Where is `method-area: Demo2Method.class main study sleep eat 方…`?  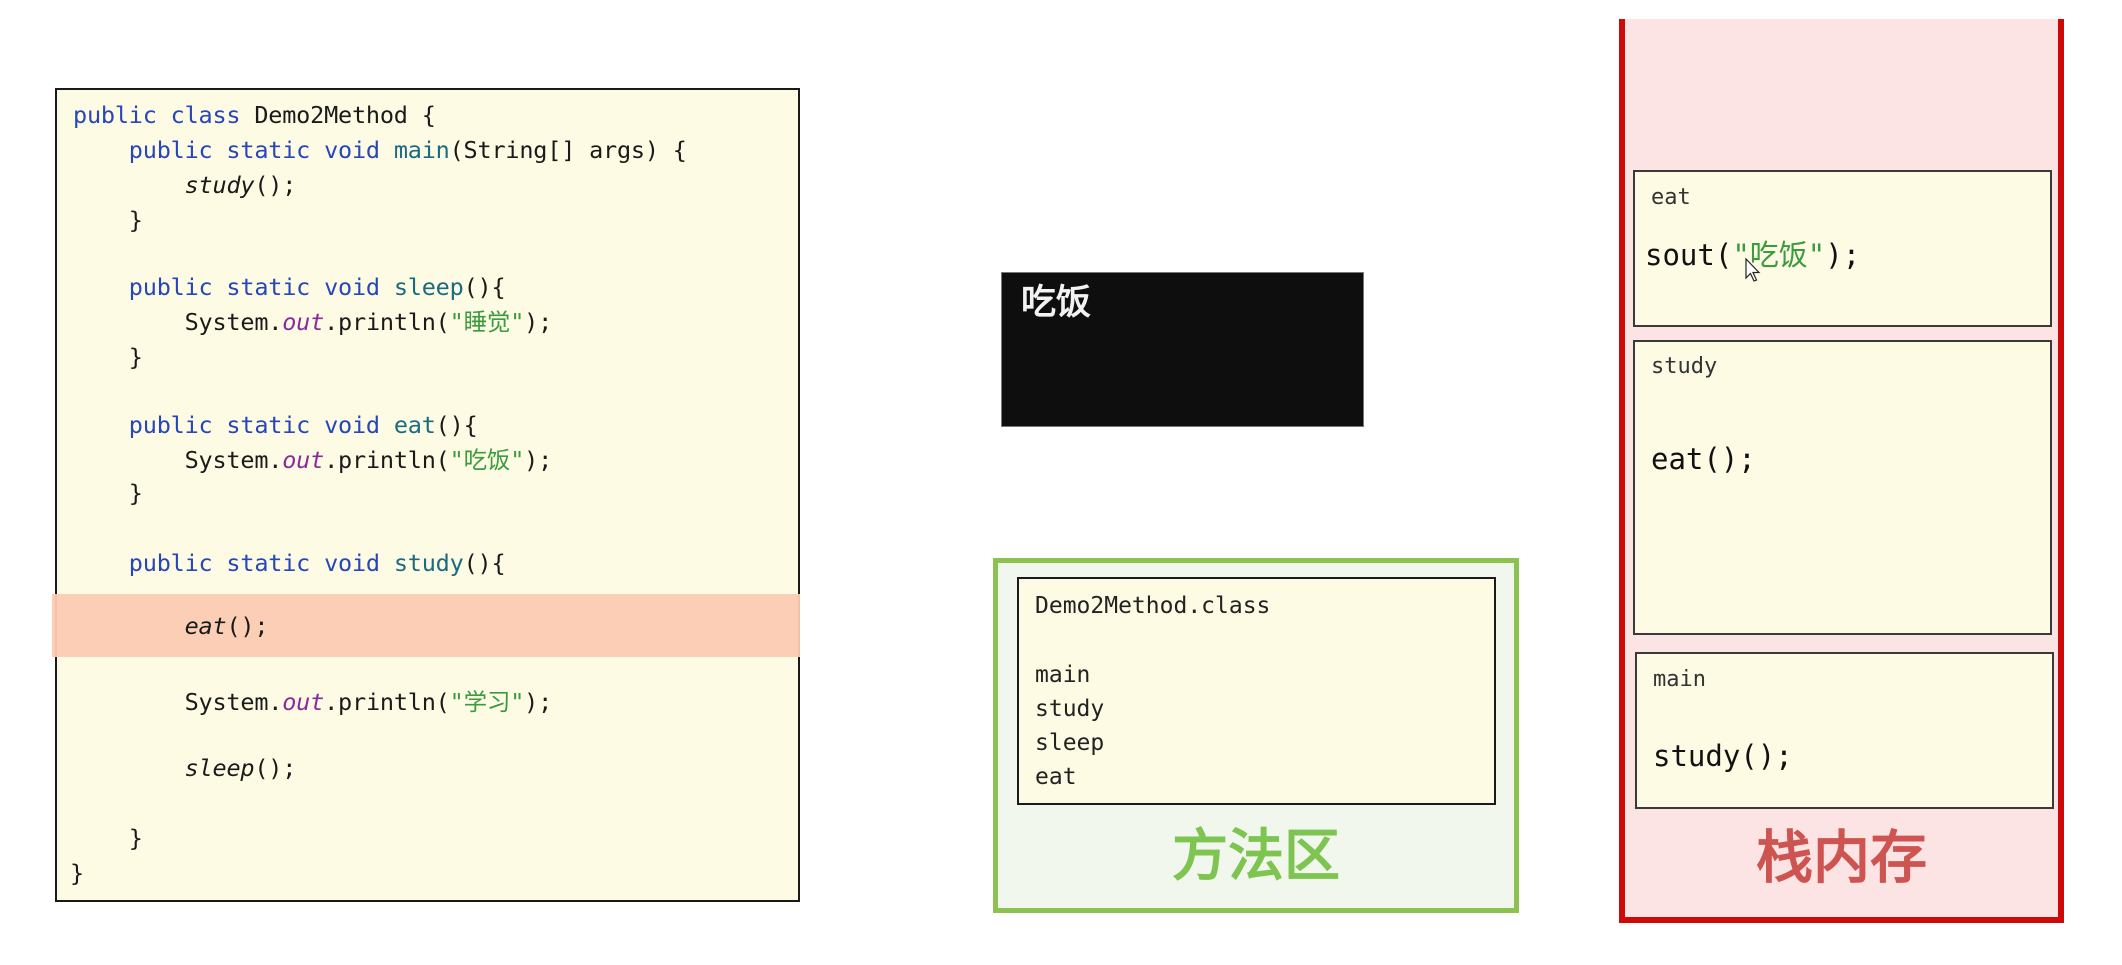
method-area: Demo2Method.class main study sleep eat 方… is located at coordinates (1256, 735).